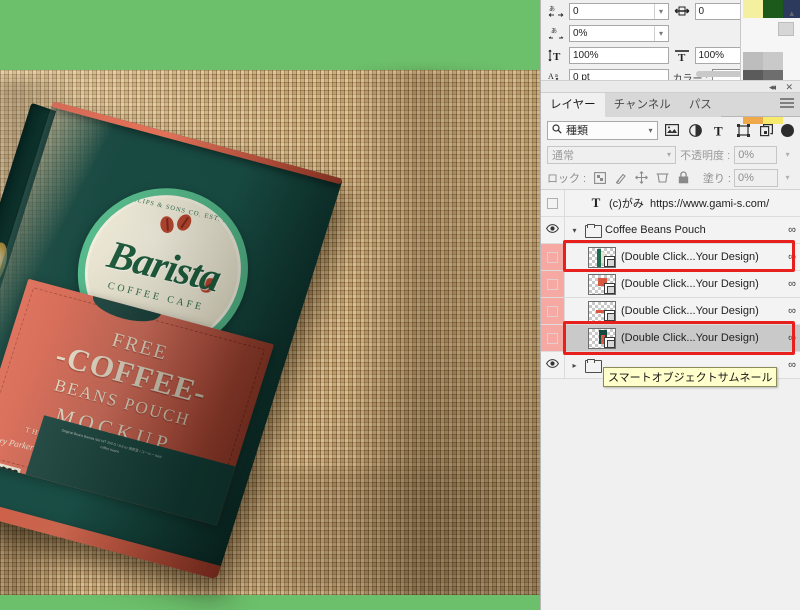  I want to click on table-row: T (c)がみ https://www.gami-s.com/, so click(670, 203).